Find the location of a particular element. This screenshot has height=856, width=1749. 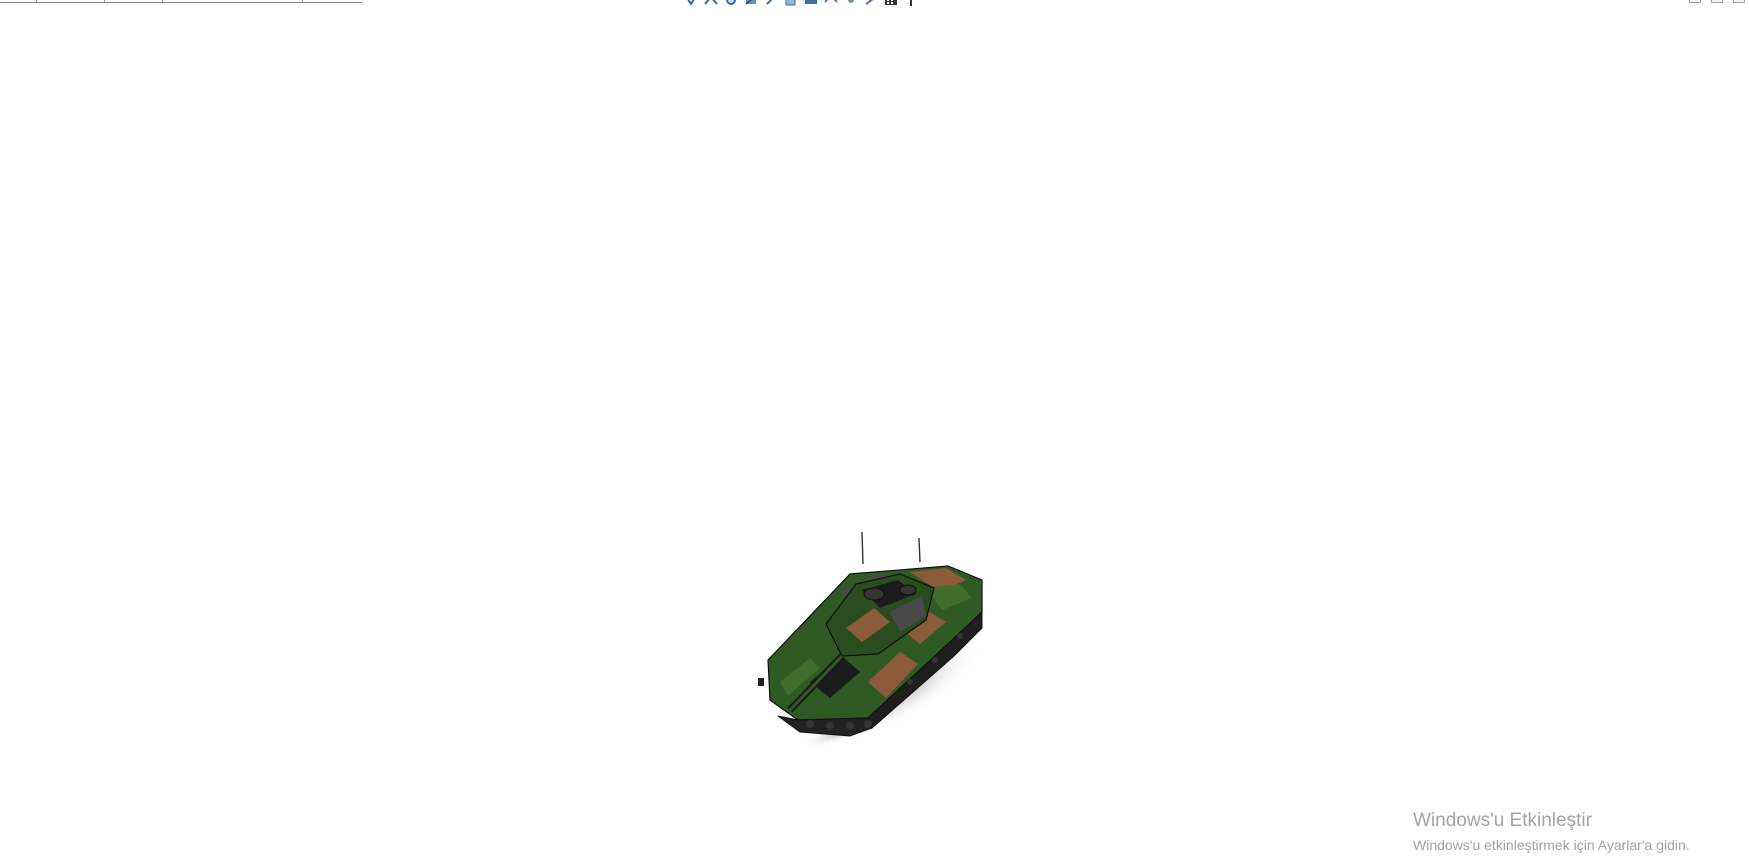

pin-icon is located at coordinates (911, 3).